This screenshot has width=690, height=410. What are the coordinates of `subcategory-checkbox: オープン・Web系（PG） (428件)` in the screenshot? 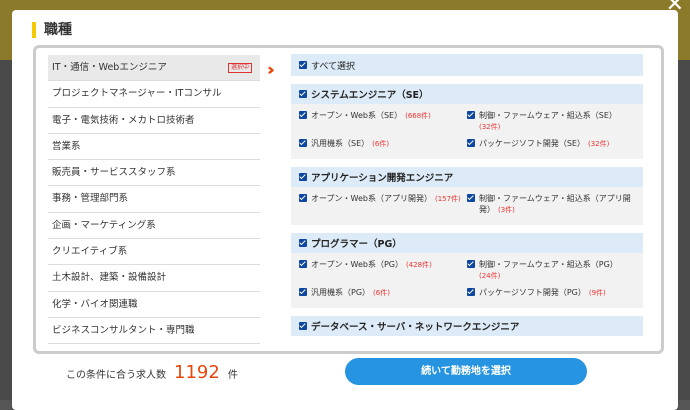 It's located at (383, 270).